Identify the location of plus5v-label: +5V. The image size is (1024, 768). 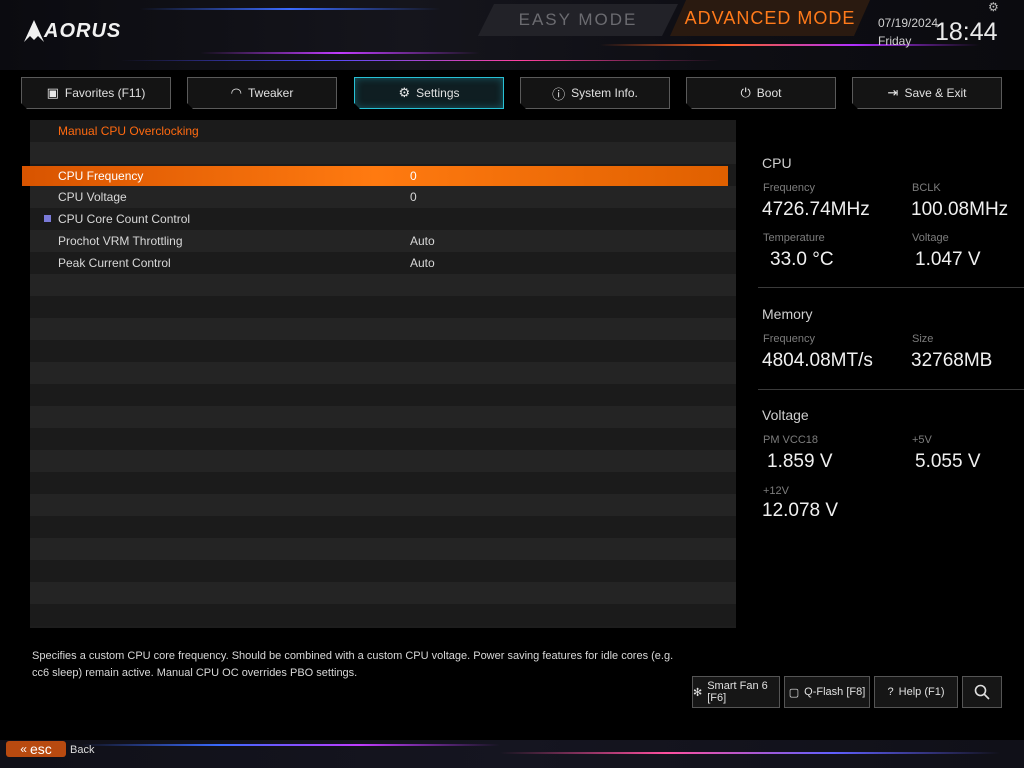
(922, 440).